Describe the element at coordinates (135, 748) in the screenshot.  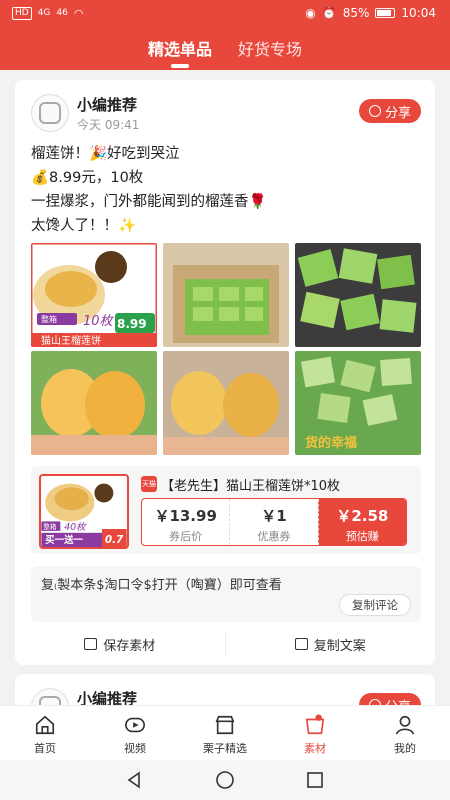
I see `nav-video-label: 视频` at that location.